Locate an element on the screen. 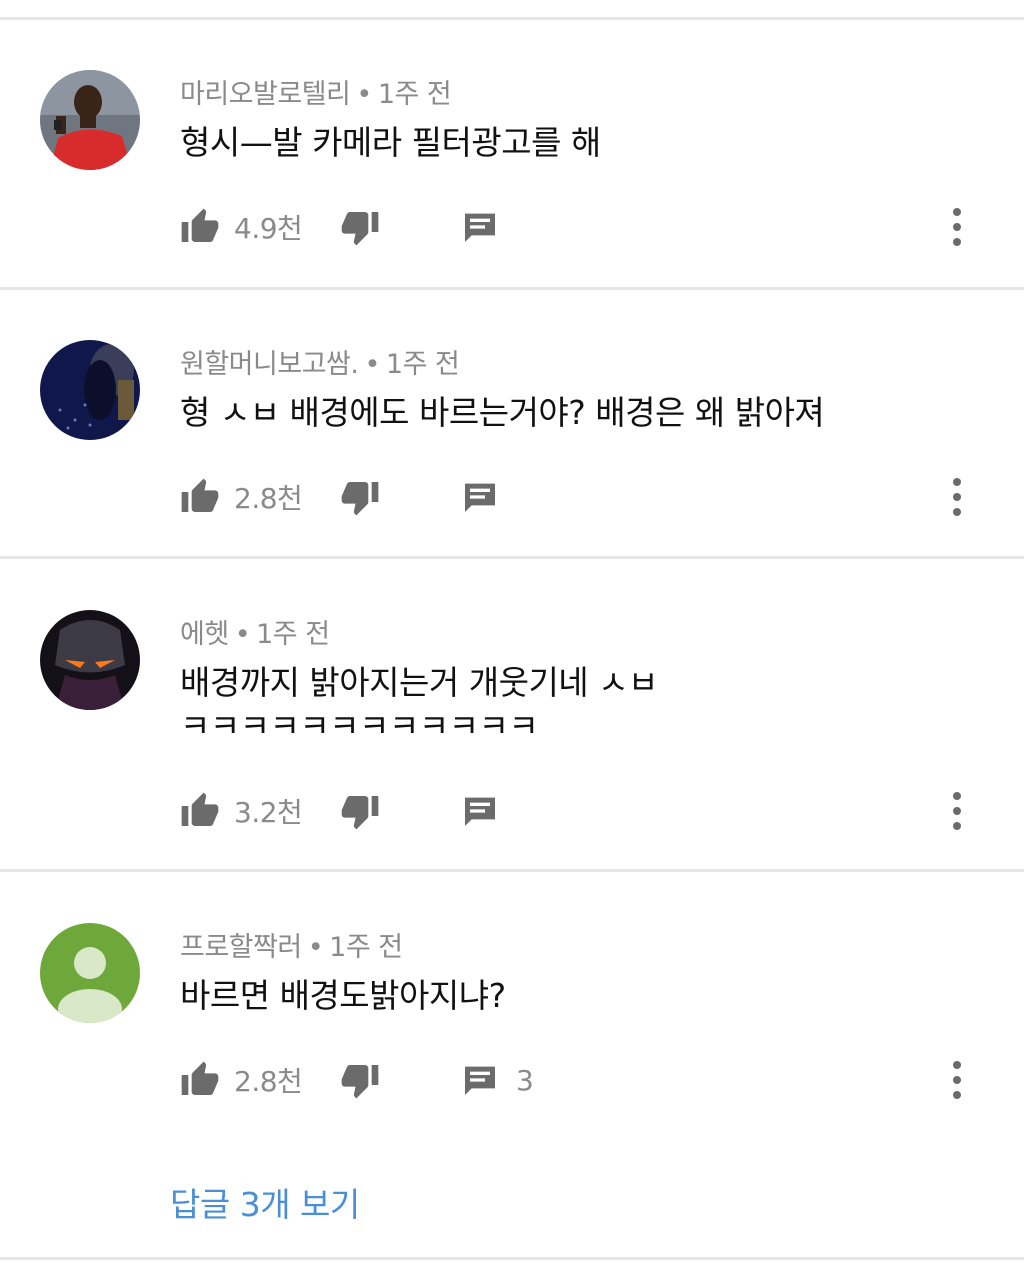  comment-text-line-2: ㅋㅋㅋㅋㅋㅋㅋㅋㅋㅋㅋㅋ is located at coordinates (359, 720).